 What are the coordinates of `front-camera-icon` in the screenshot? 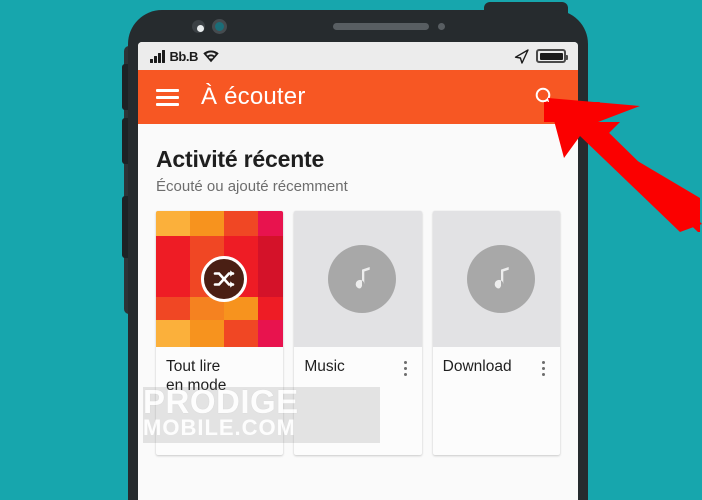 It's located at (219, 26).